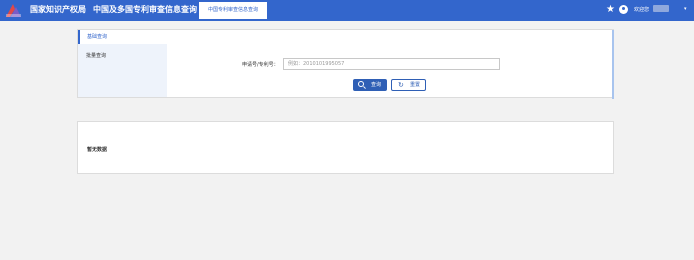 The image size is (694, 260). I want to click on query-type-sidebar: 基础查询 批量查询, so click(122, 63).